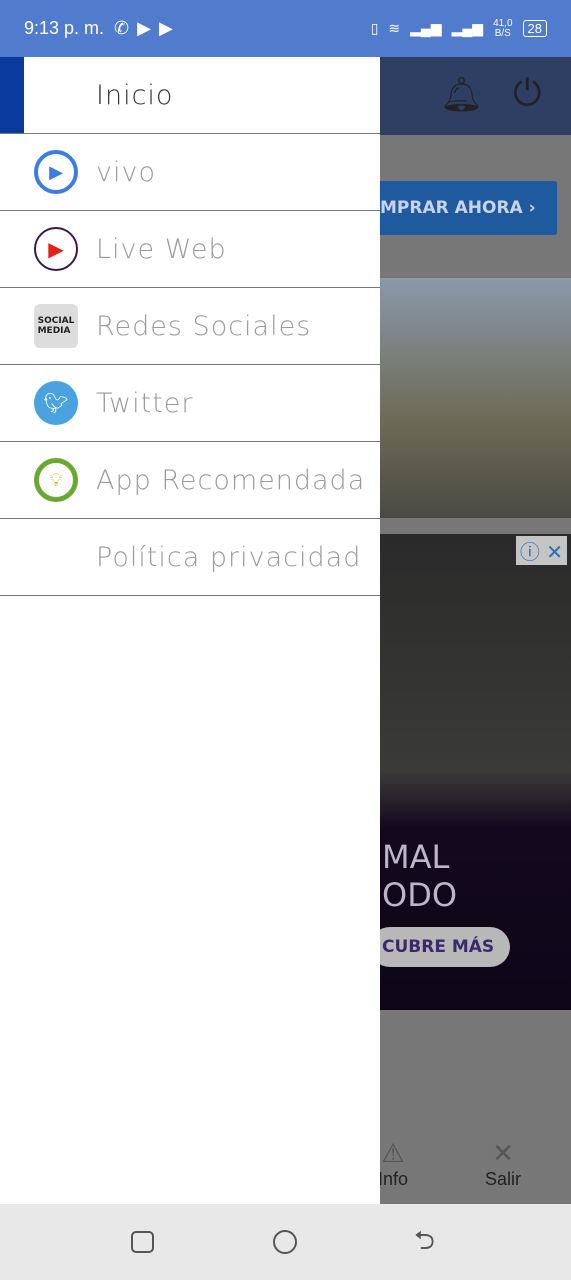 This screenshot has width=571, height=1280. I want to click on app-bar: 🔔︎ ⏻, so click(475, 96).